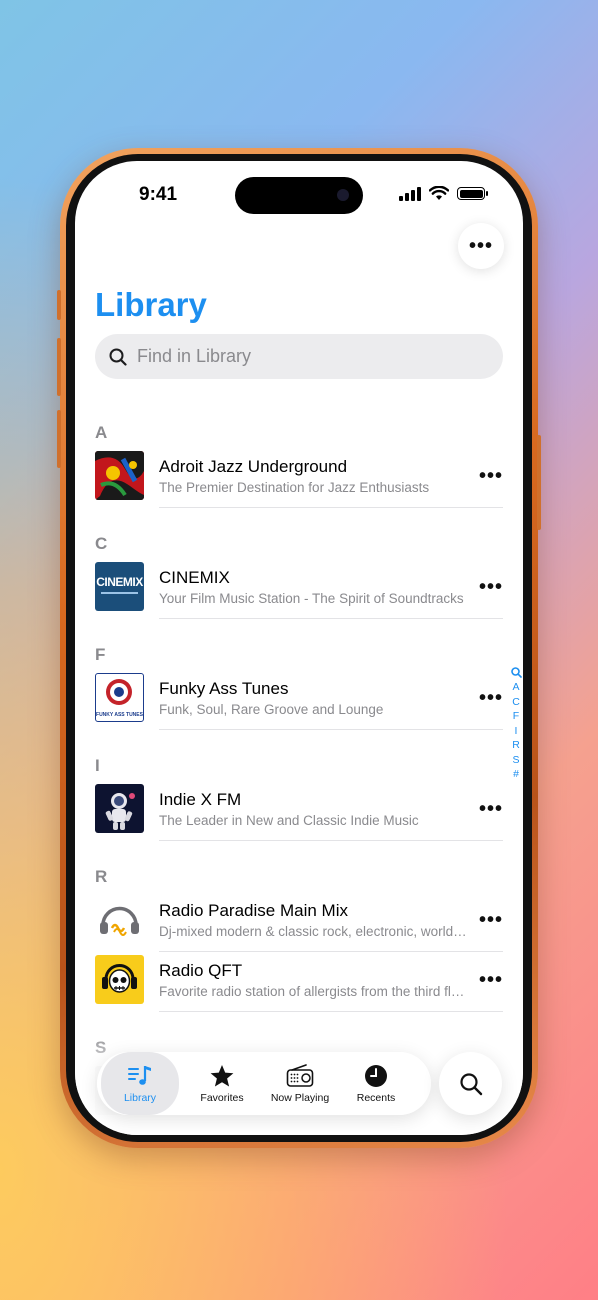  Describe the element at coordinates (140, 1097) in the screenshot. I see `tab-label: Library` at that location.